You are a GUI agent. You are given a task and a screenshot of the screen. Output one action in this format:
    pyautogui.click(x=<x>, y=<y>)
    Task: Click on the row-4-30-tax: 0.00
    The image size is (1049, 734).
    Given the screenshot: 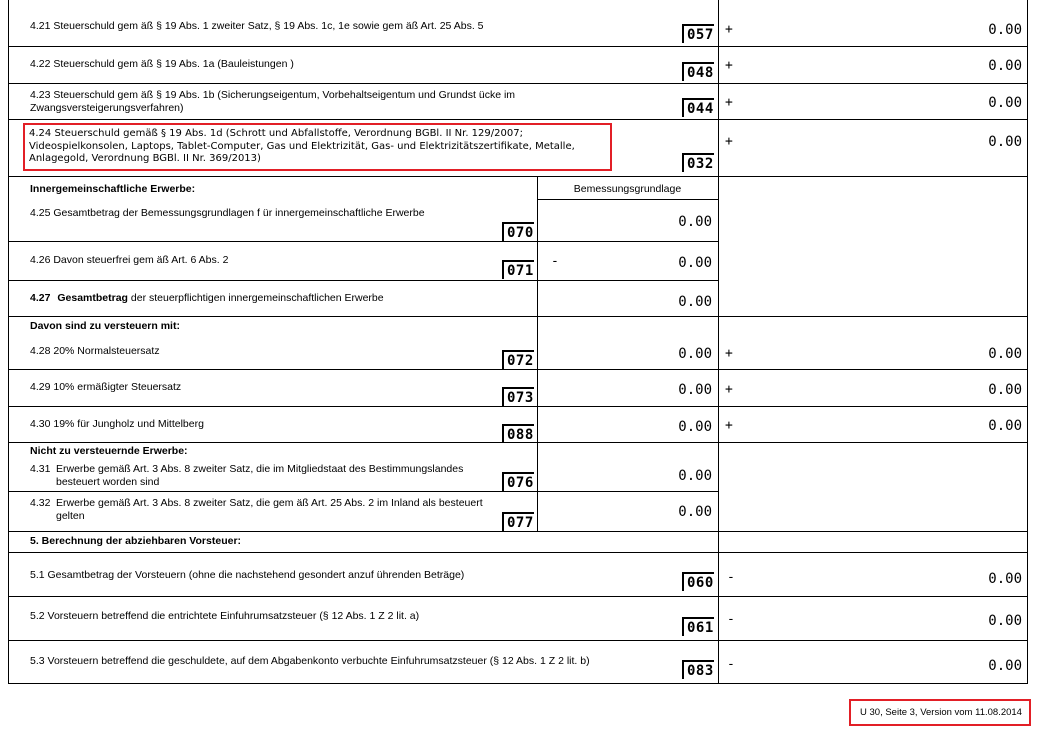 What is the action you would take?
    pyautogui.click(x=971, y=426)
    